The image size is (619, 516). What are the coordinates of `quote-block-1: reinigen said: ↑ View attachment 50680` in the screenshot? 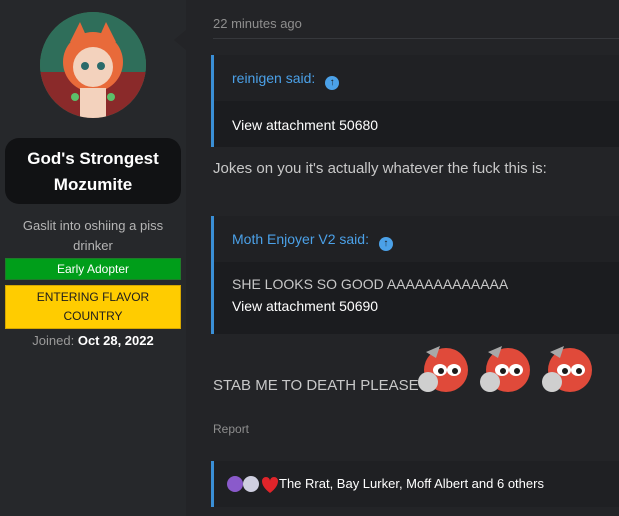 It's located at (415, 101).